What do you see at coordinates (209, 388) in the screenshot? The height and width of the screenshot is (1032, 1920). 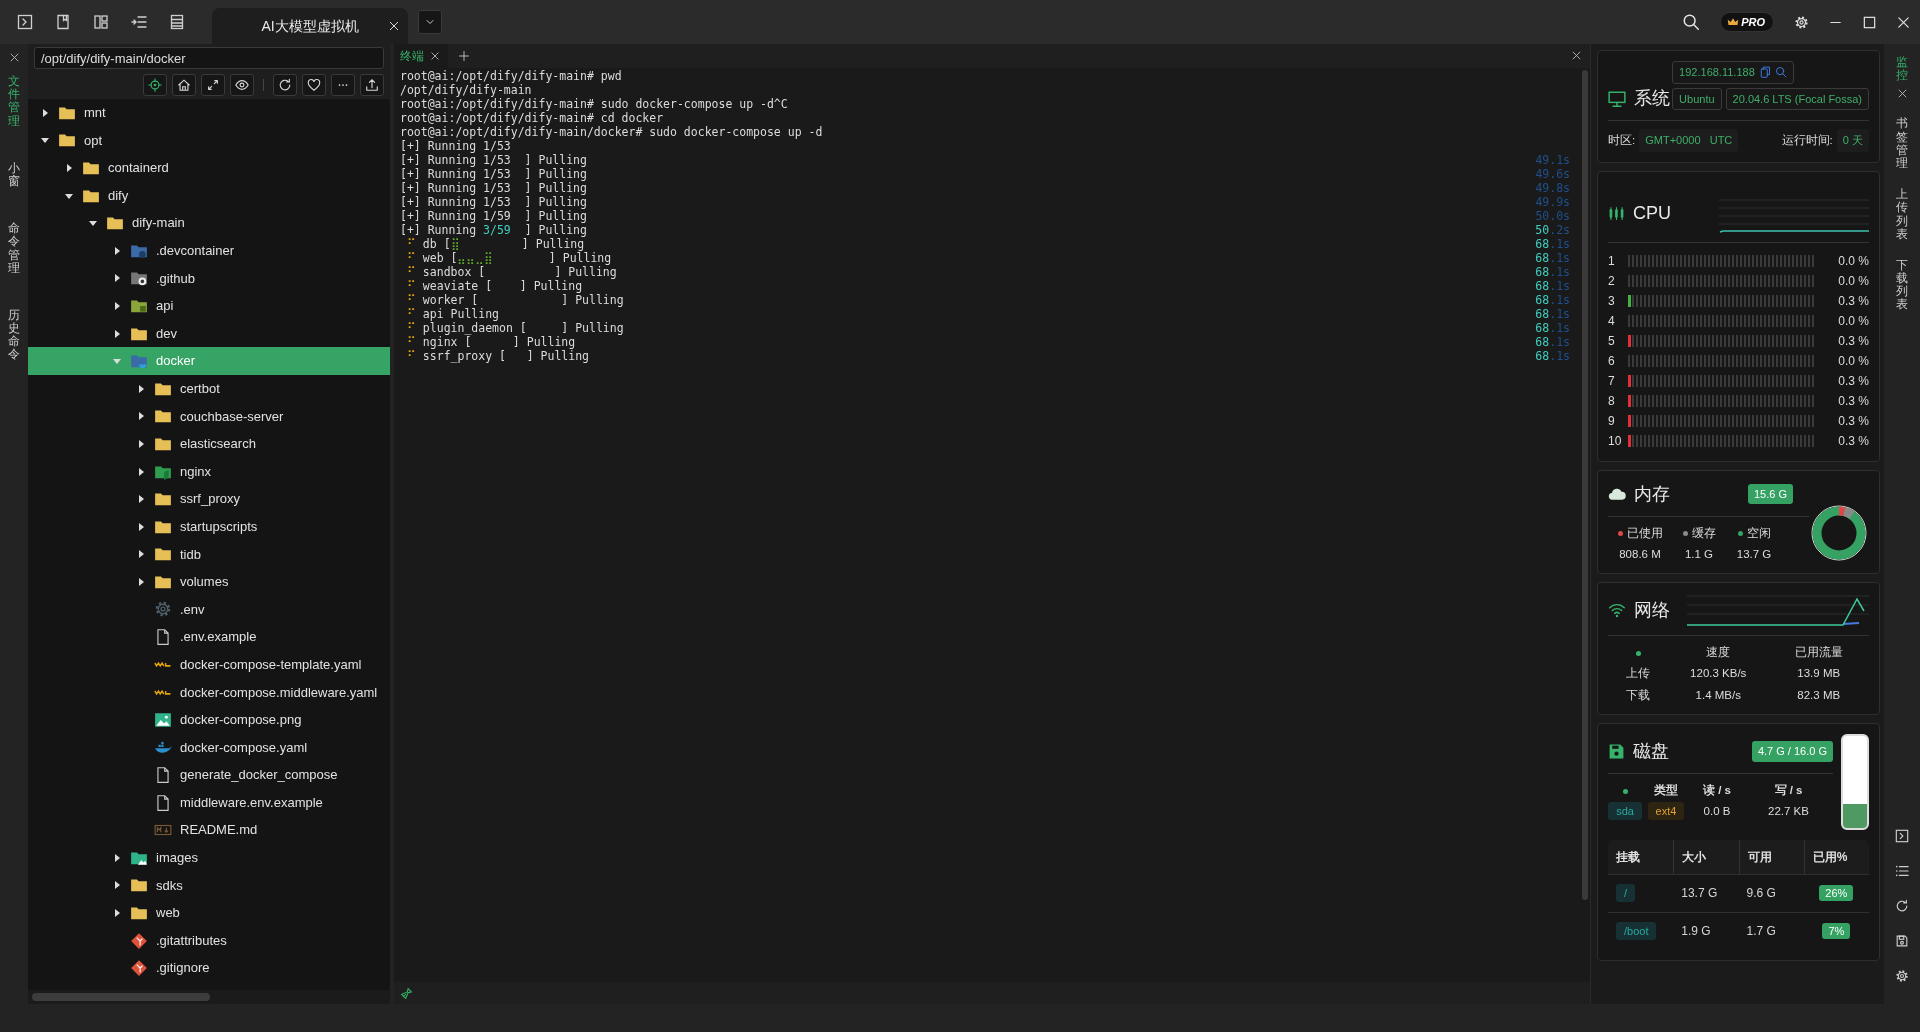 I see `tree-item: certbot` at bounding box center [209, 388].